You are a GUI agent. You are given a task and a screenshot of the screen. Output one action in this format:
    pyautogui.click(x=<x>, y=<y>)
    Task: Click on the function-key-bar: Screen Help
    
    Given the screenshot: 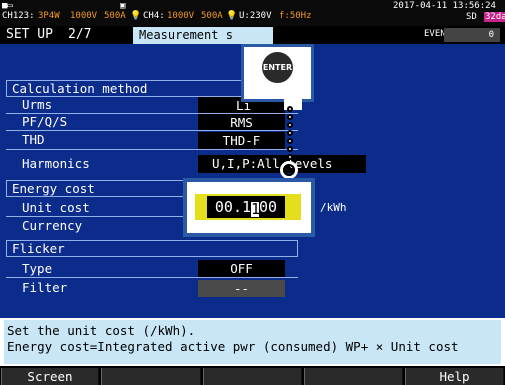 What is the action you would take?
    pyautogui.click(x=252, y=375)
    